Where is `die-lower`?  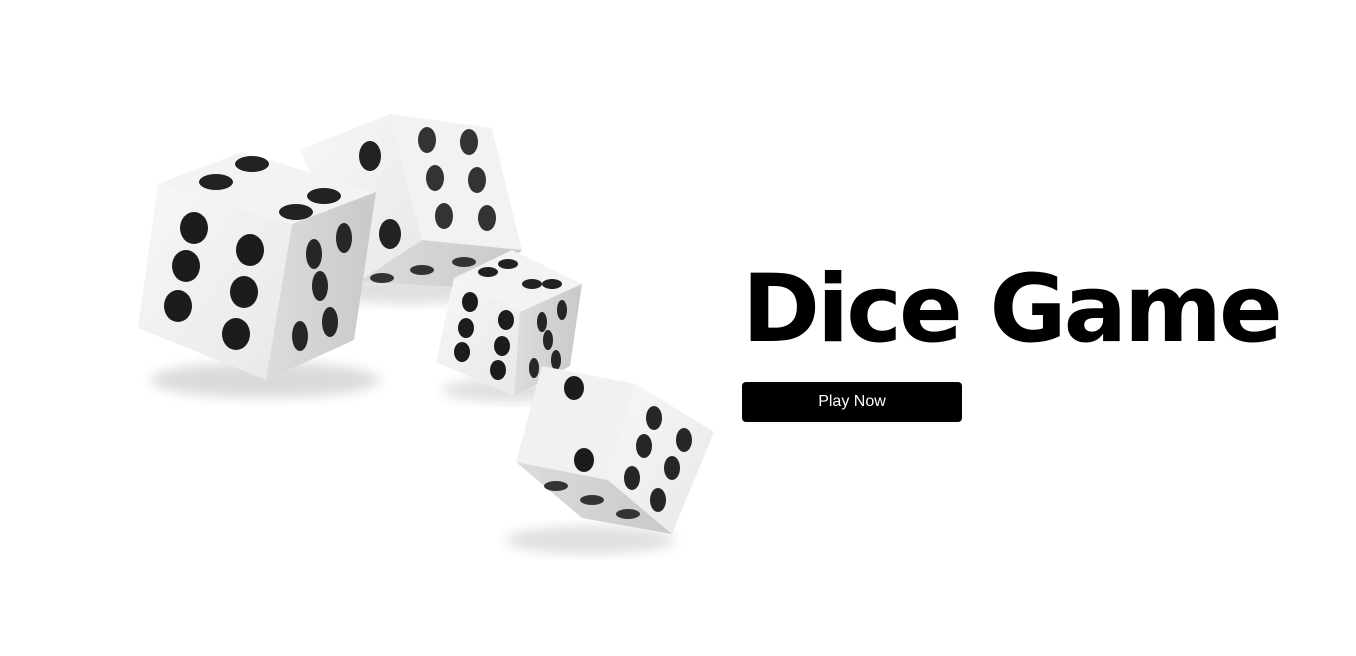 die-lower is located at coordinates (609, 460).